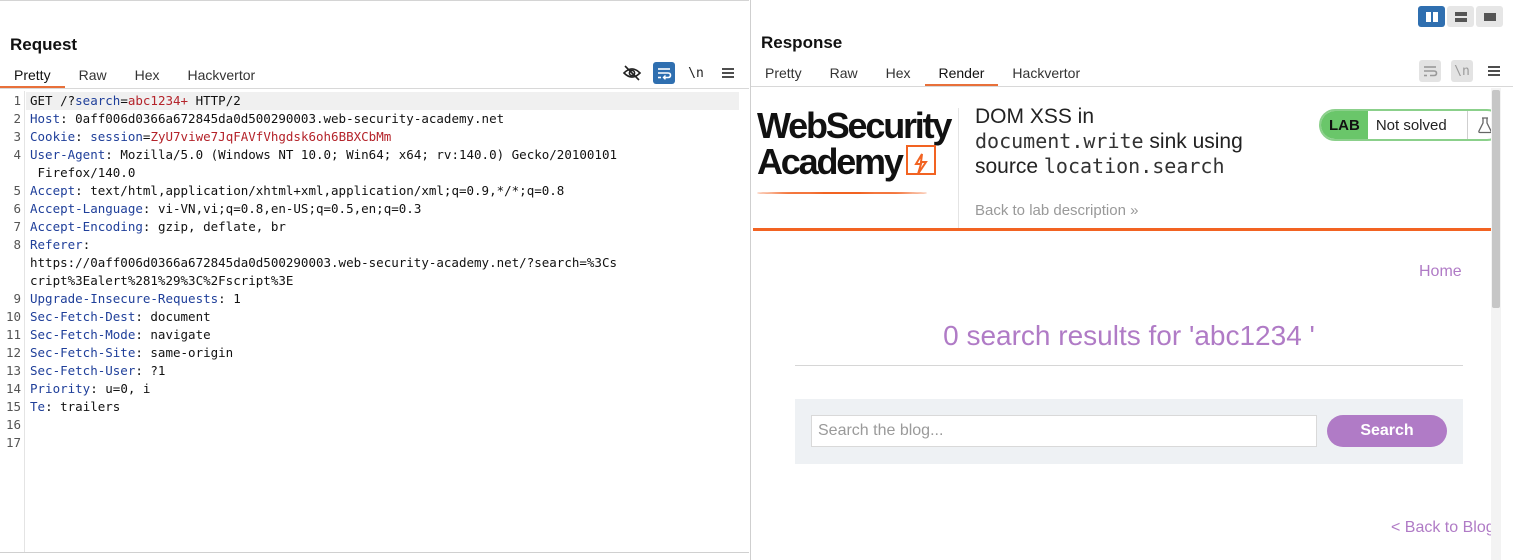 Image resolution: width=1513 pixels, height=560 pixels. What do you see at coordinates (184, 352) in the screenshot?
I see `code-text: : same-origin` at bounding box center [184, 352].